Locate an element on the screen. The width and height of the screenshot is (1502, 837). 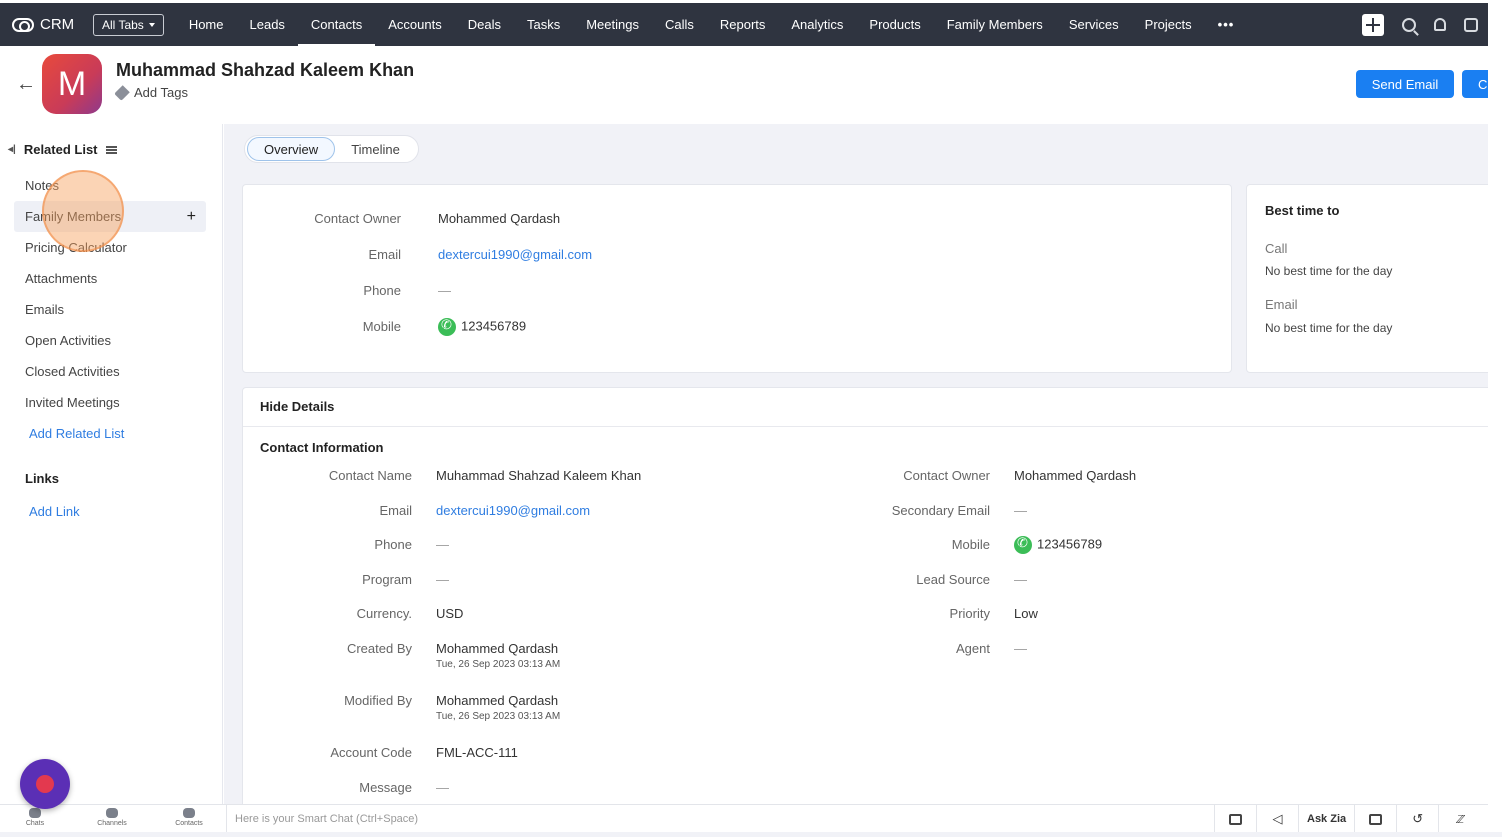
send-email-button: Send Email is located at coordinates (1405, 84).